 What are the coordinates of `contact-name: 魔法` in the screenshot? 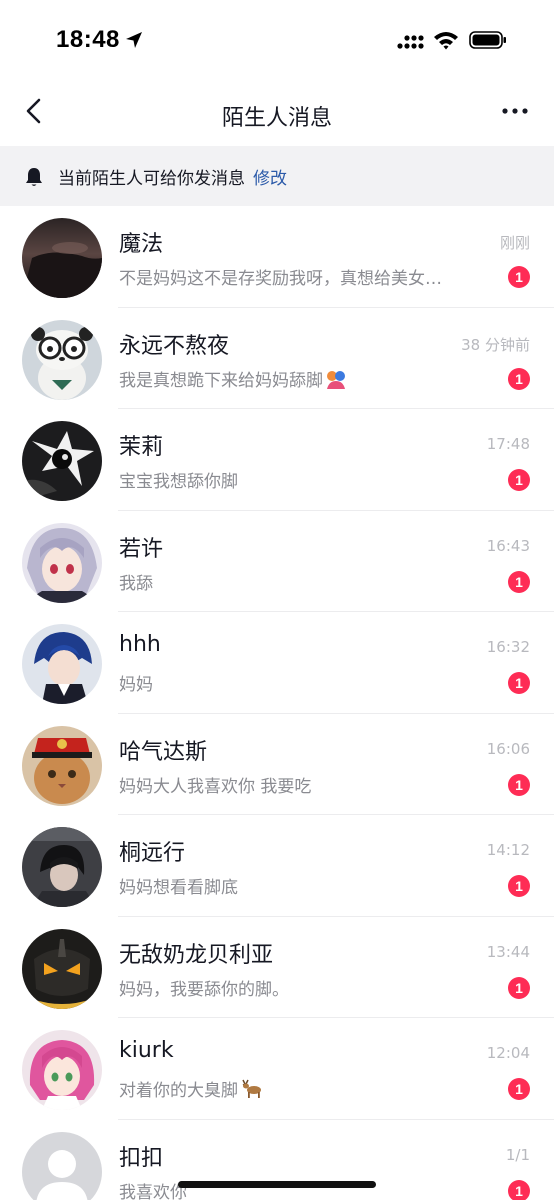 It's located at (141, 244).